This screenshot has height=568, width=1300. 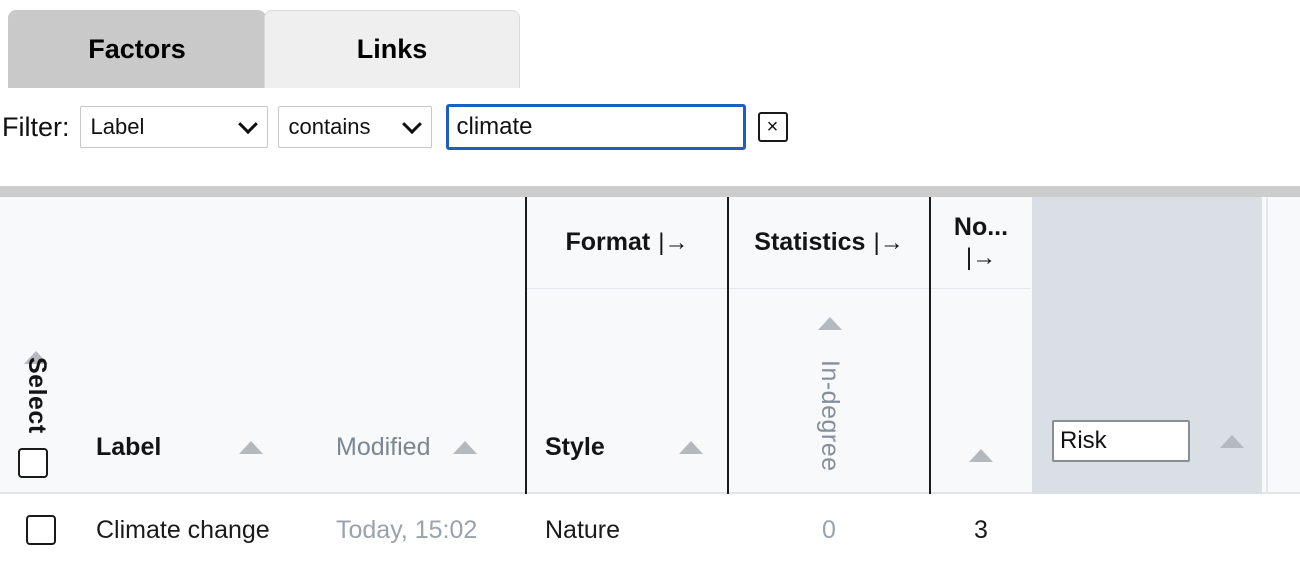 What do you see at coordinates (575, 447) in the screenshot?
I see `column-header-style-label: Style` at bounding box center [575, 447].